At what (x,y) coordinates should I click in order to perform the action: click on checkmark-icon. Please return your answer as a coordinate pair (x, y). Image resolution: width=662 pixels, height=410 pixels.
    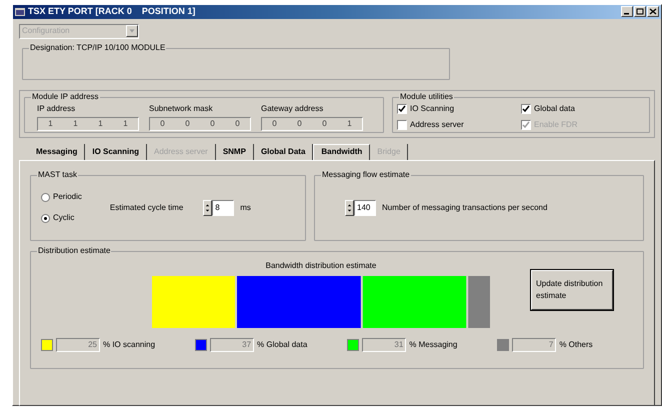
    Looking at the image, I should click on (402, 108).